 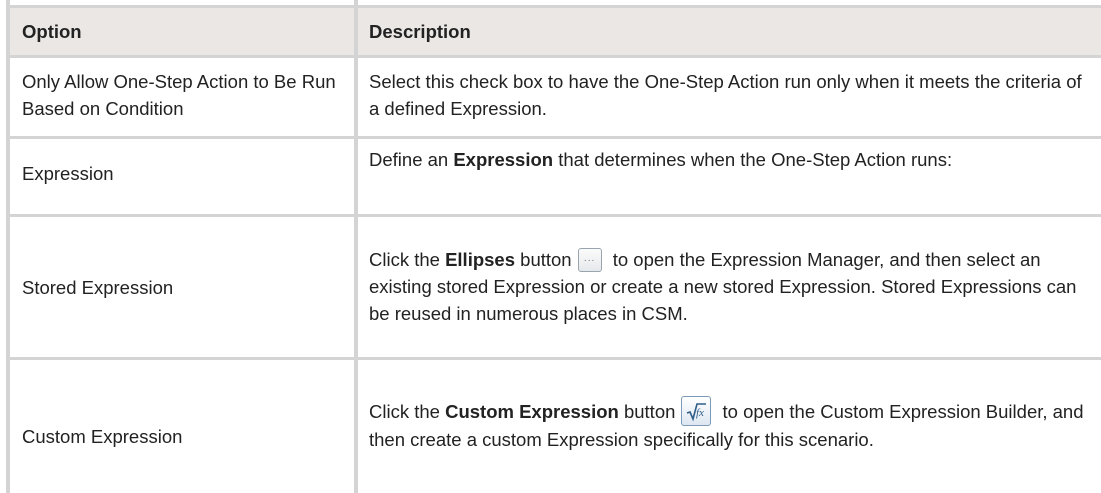 I want to click on table-column-divider, so click(x=356, y=246).